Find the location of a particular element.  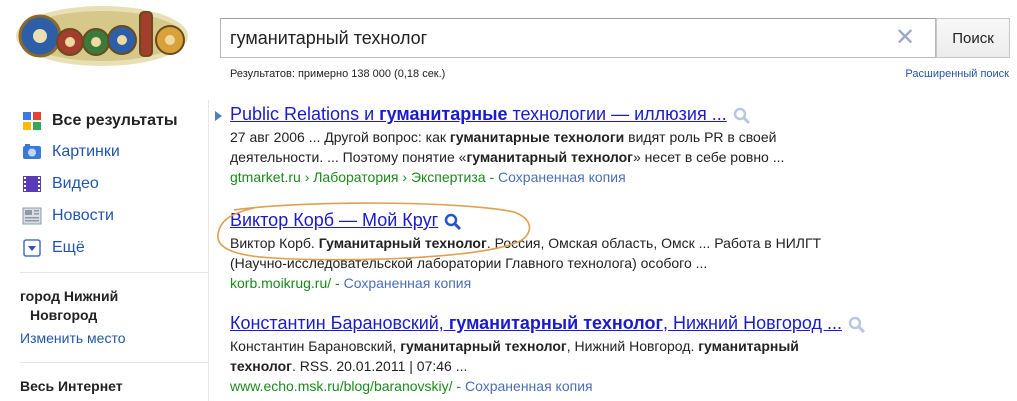

nav-label: Ещё is located at coordinates (68, 247).